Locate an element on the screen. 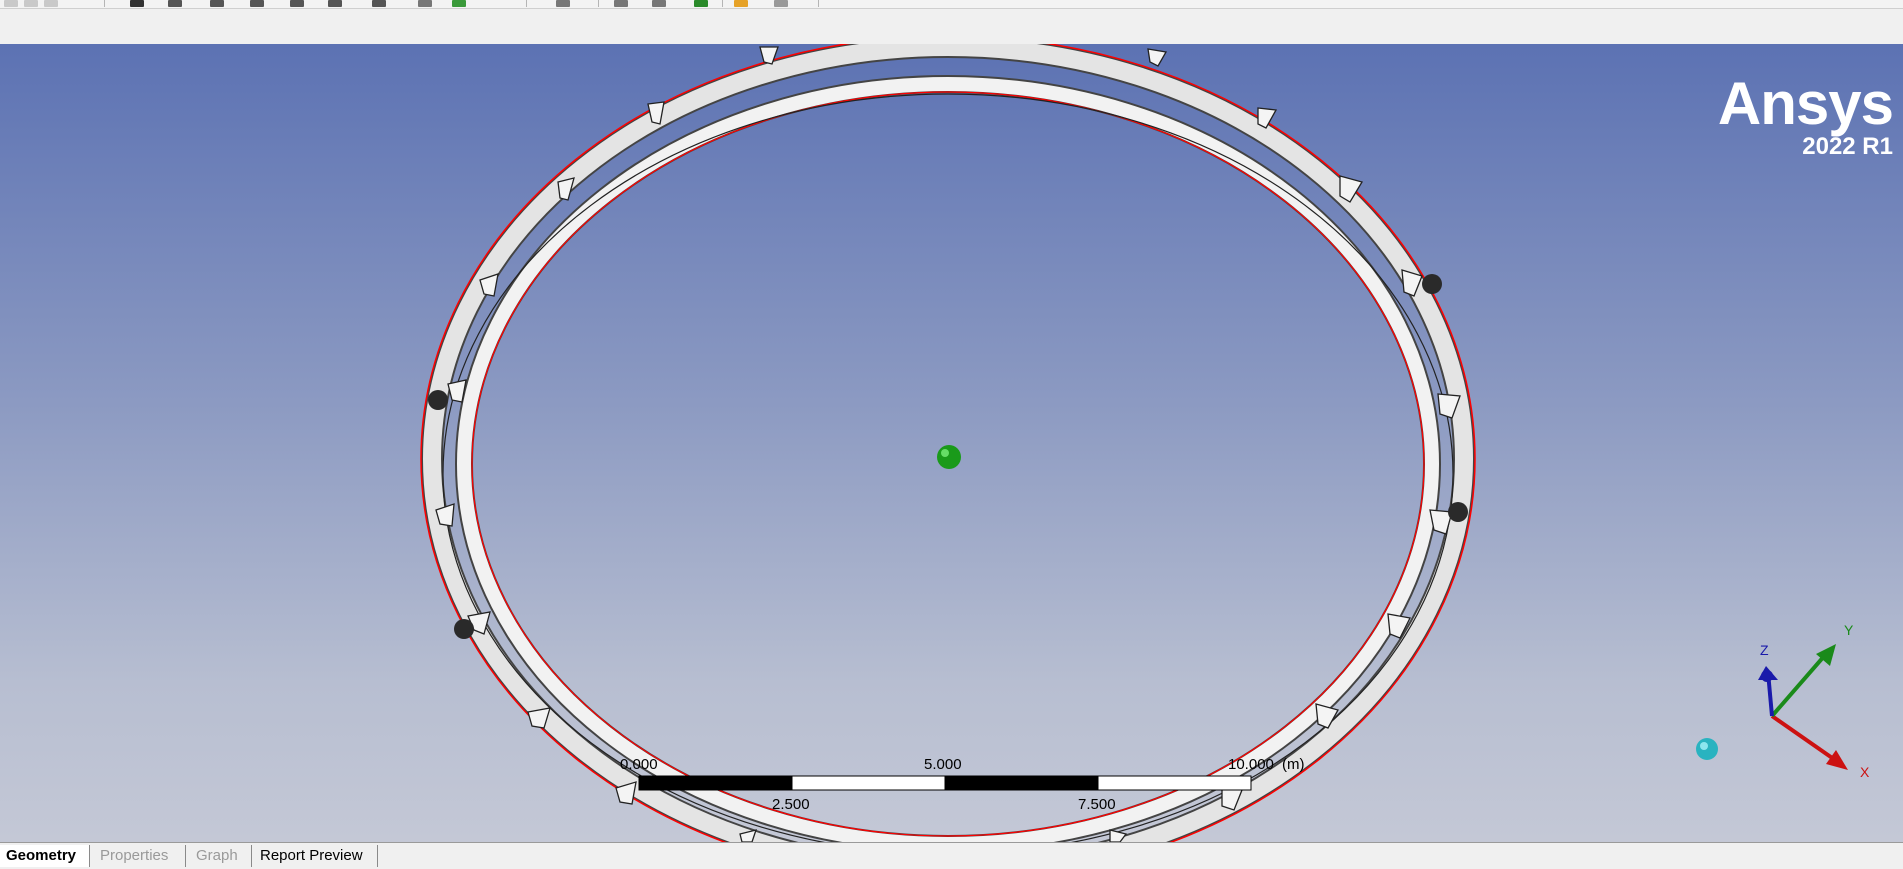  zoom-fit-icon is located at coordinates (297, 3).